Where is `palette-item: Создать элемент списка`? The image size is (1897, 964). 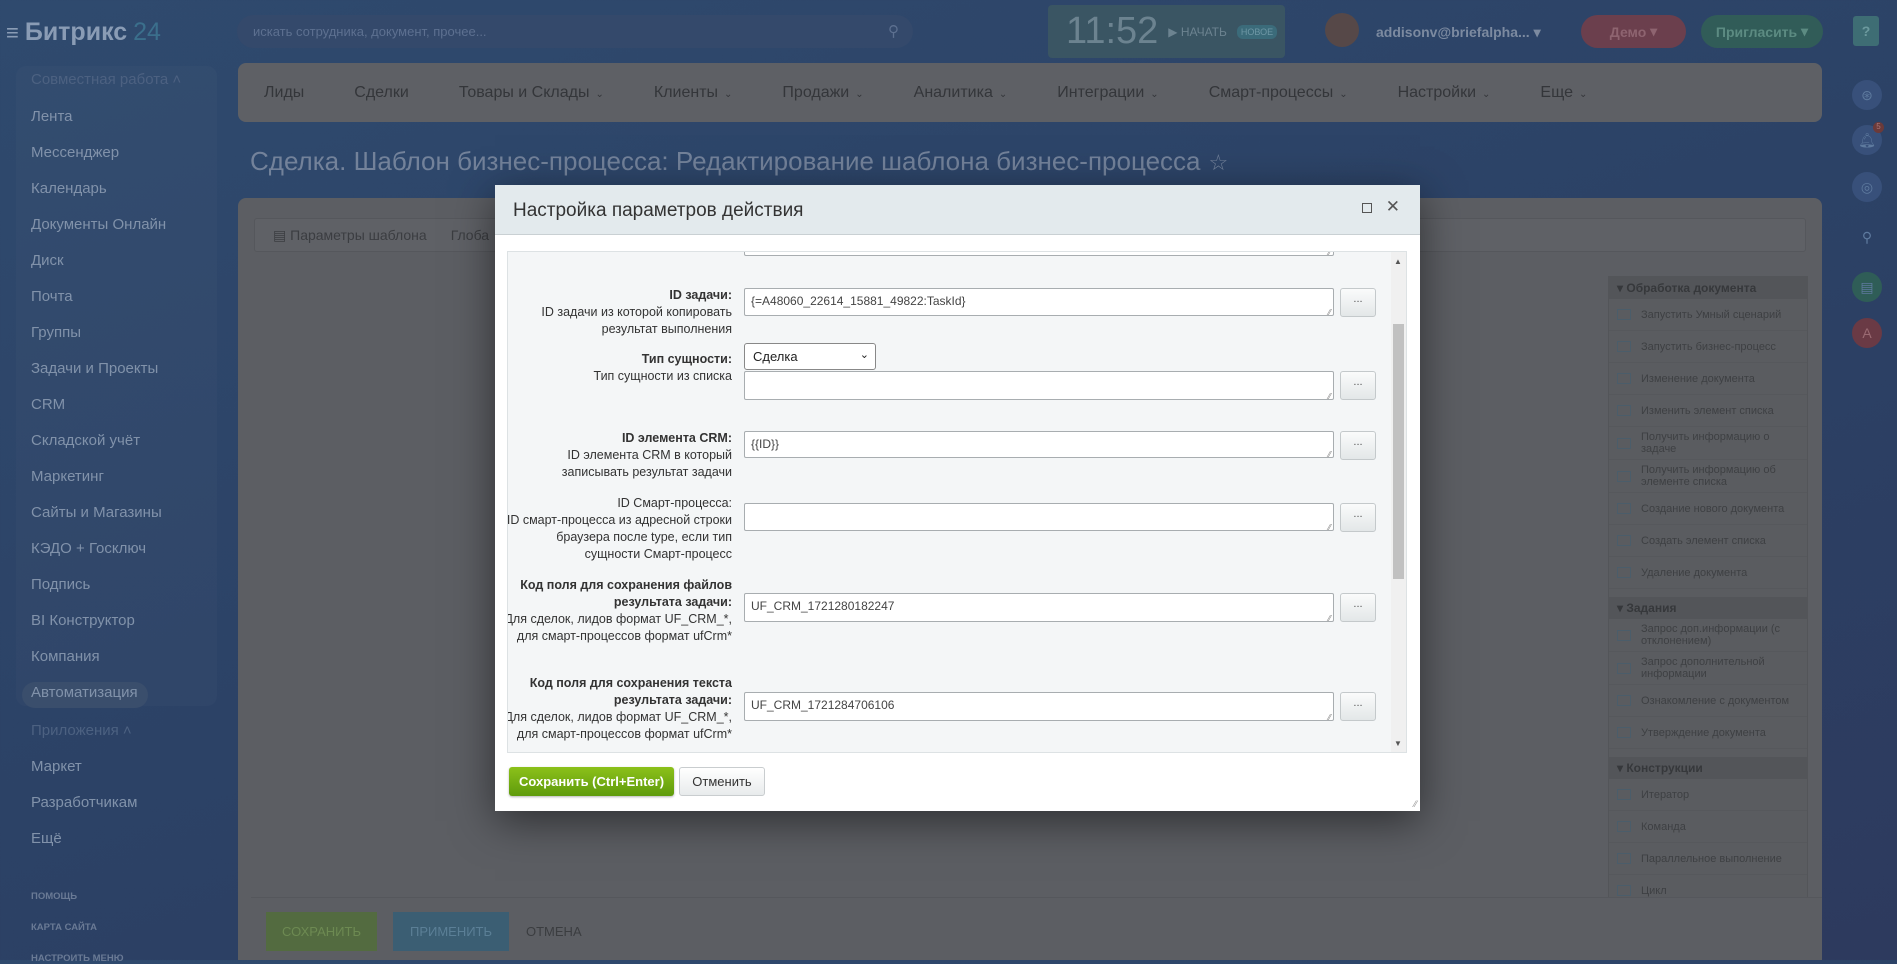 palette-item: Создать элемент списка is located at coordinates (1708, 541).